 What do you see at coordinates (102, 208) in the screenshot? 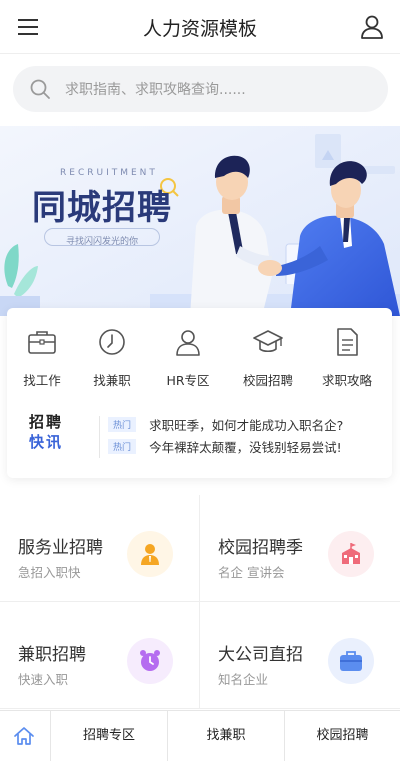
I see `banner-title: 同城招聘` at bounding box center [102, 208].